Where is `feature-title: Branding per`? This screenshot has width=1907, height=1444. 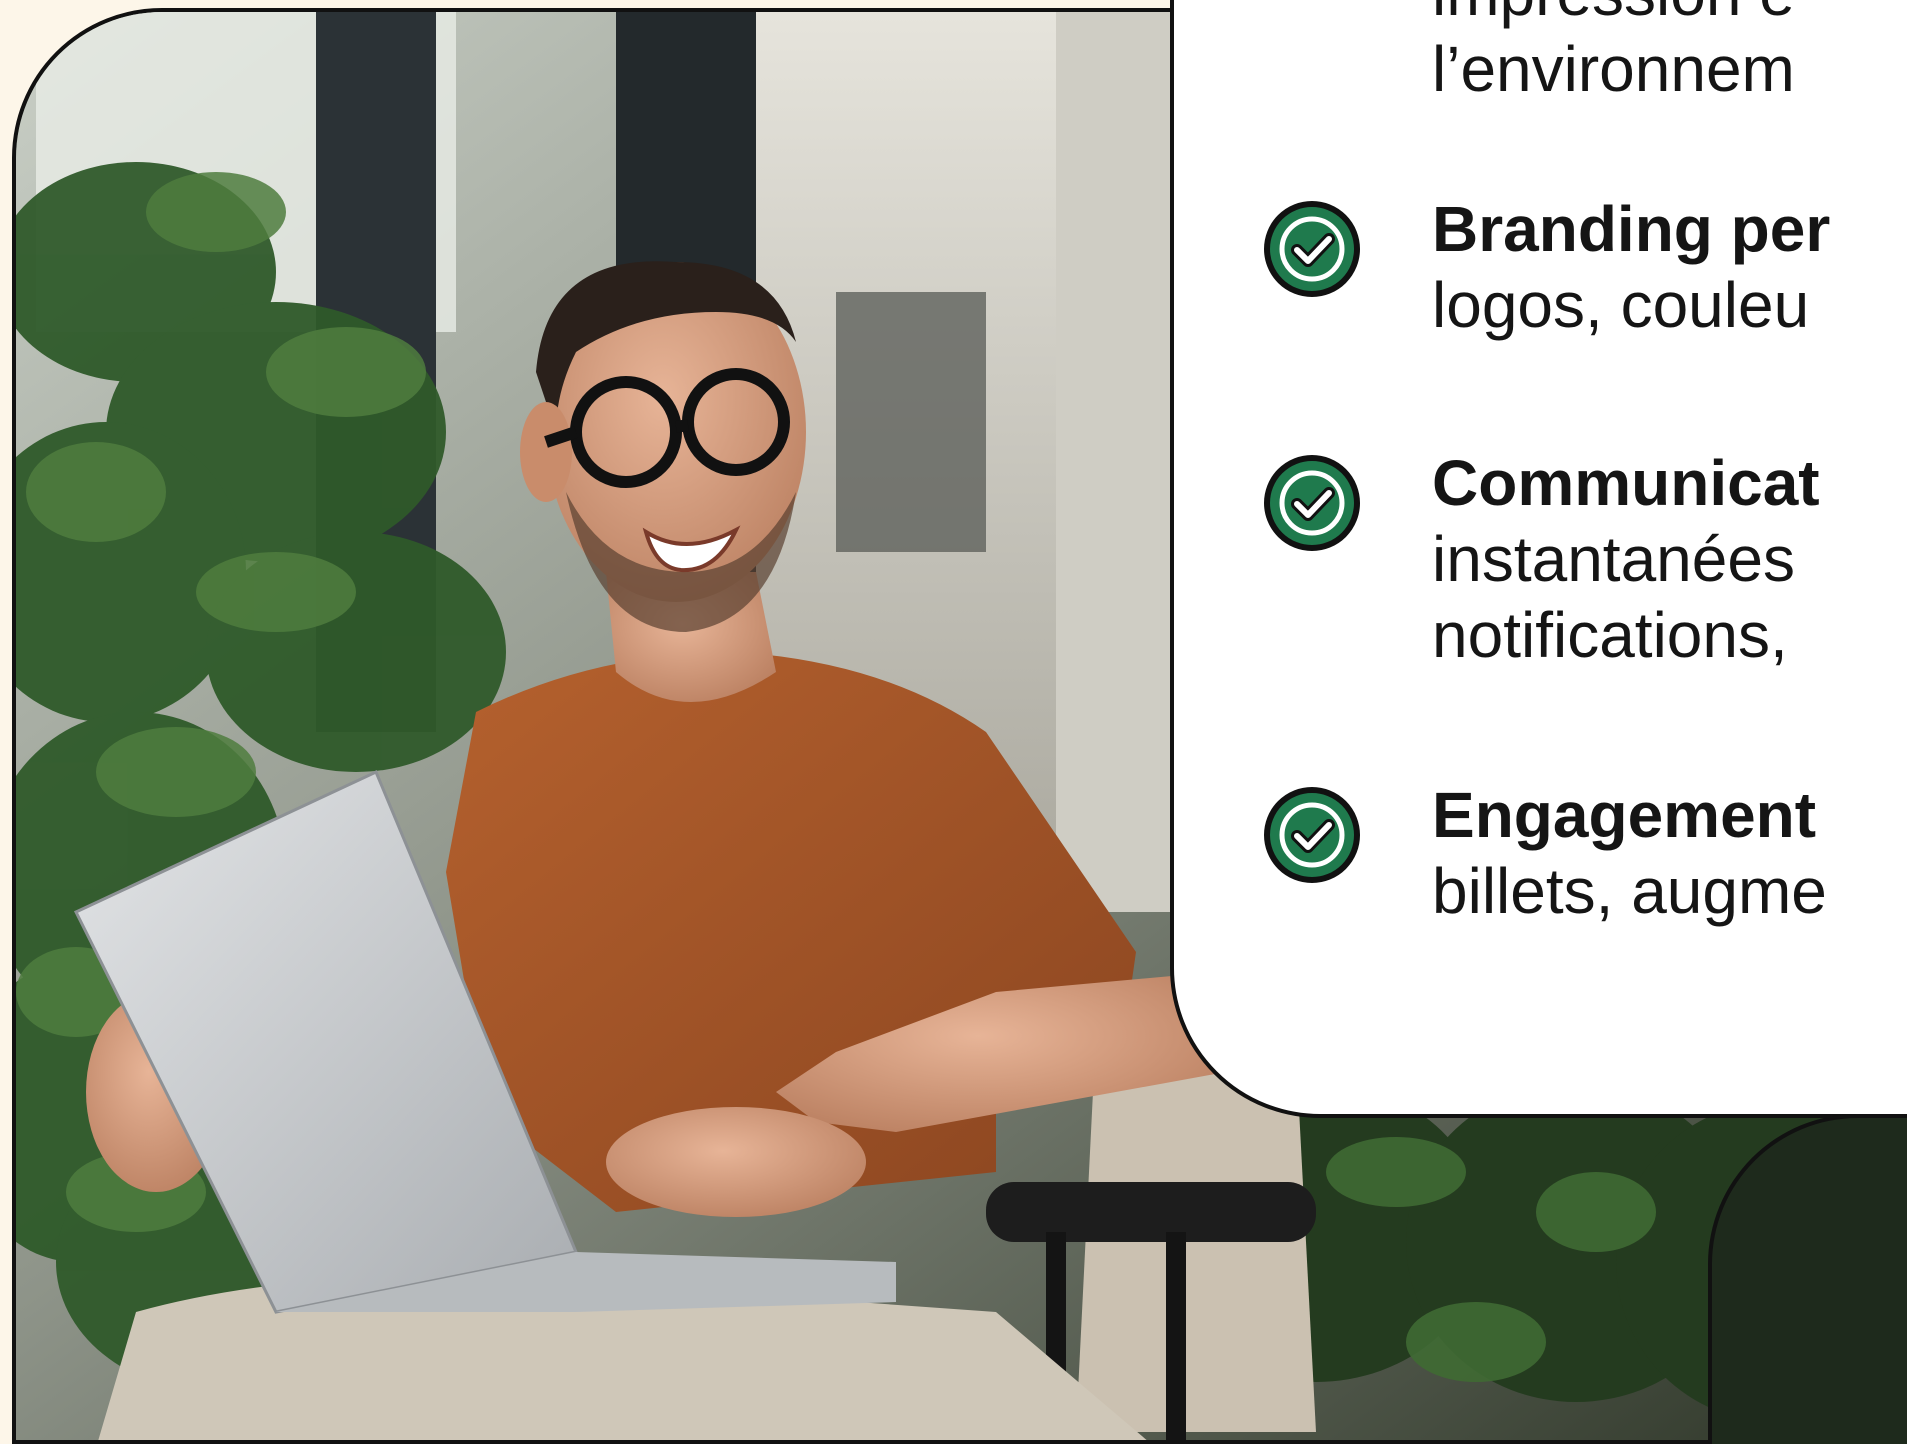 feature-title: Branding per is located at coordinates (1631, 229).